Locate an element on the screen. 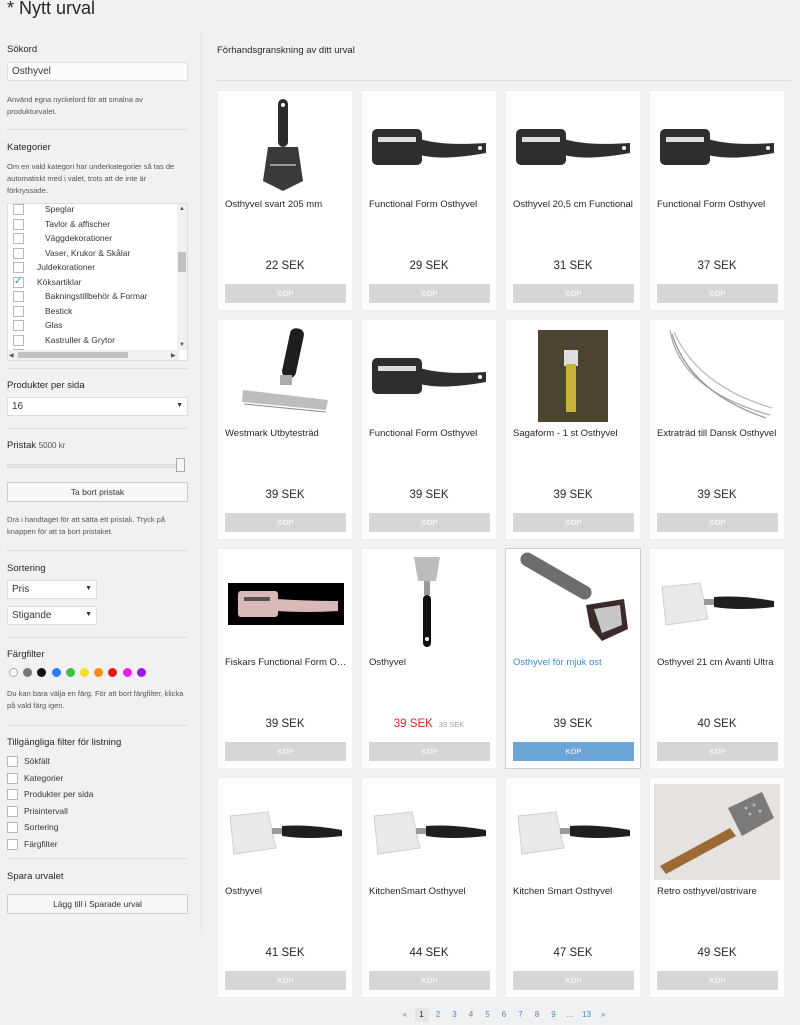 Image resolution: width=800 pixels, height=1025 pixels. product-card: Osthyvel 20,5 cm Functional 31 SEK KÖP is located at coordinates (573, 200).